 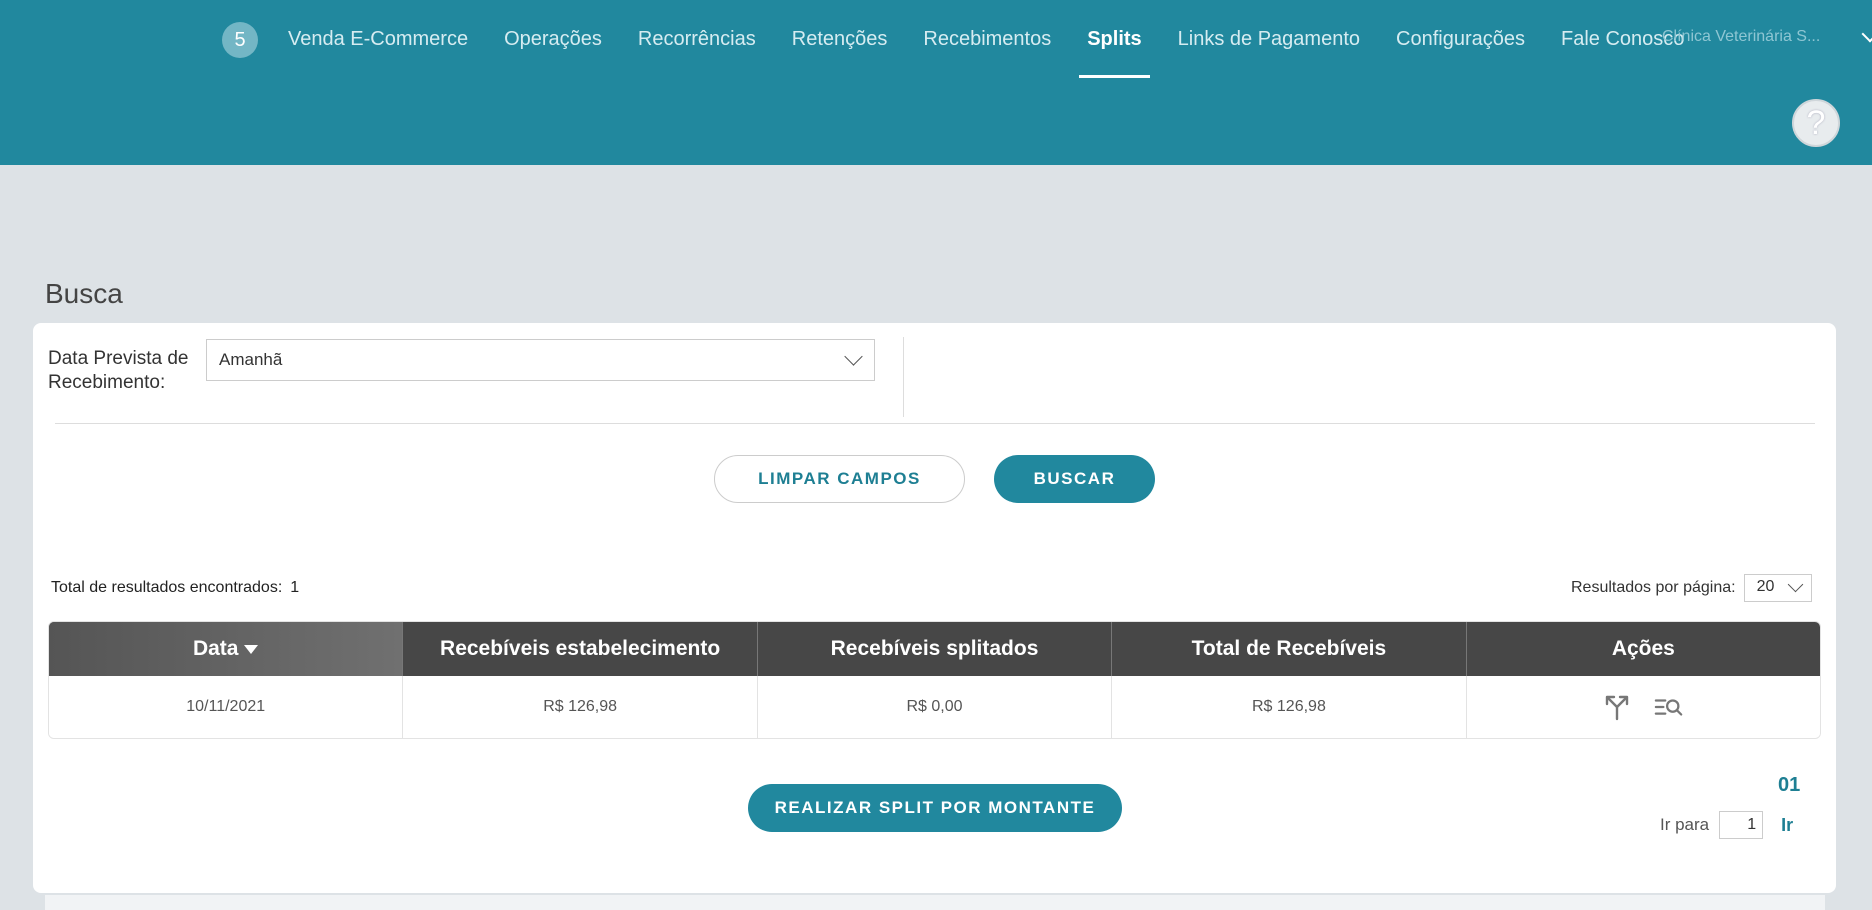 I want to click on table-row: 10/11/2021 R$ 126,98 R$ 0,00 R$ 126,98, so click(x=934, y=707).